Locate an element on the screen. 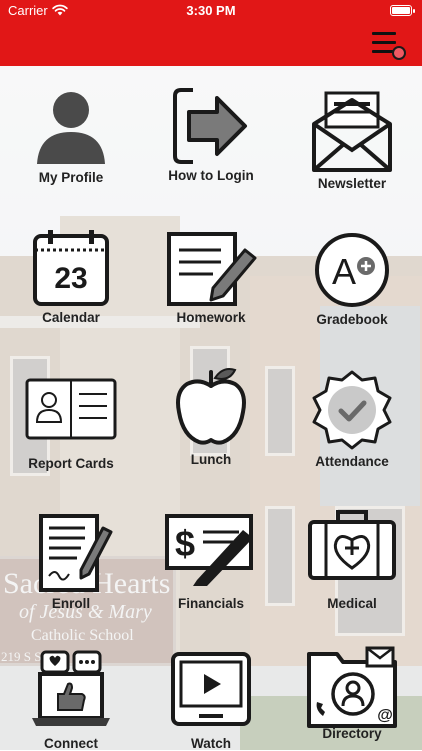 The image size is (422, 751). social-laptop-icon is located at coordinates (71, 688).